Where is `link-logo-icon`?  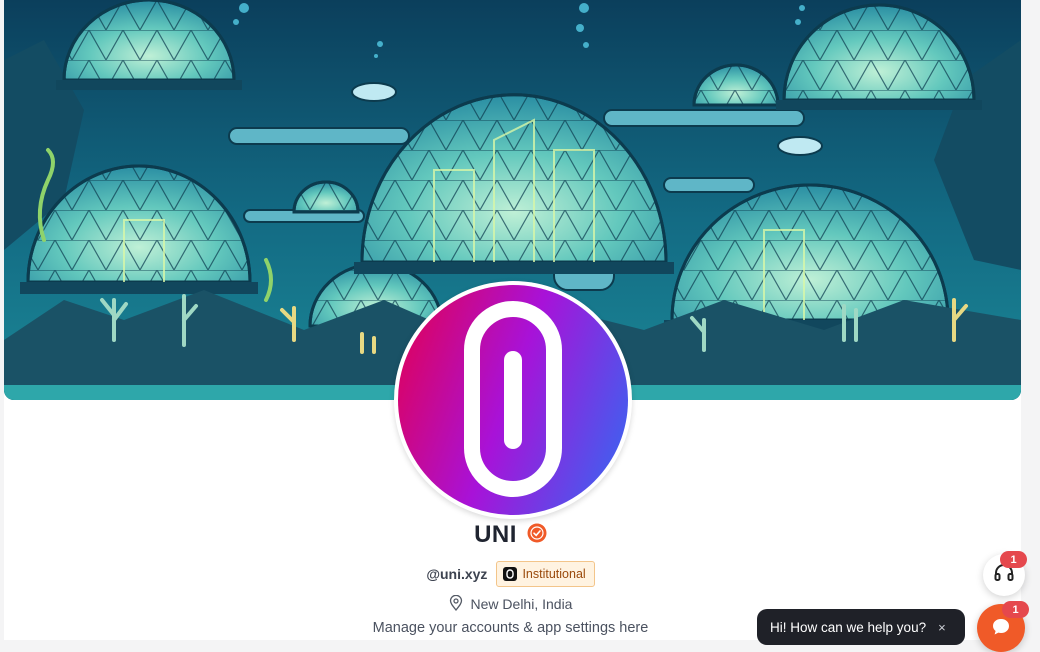
link-logo-icon is located at coordinates (513, 399).